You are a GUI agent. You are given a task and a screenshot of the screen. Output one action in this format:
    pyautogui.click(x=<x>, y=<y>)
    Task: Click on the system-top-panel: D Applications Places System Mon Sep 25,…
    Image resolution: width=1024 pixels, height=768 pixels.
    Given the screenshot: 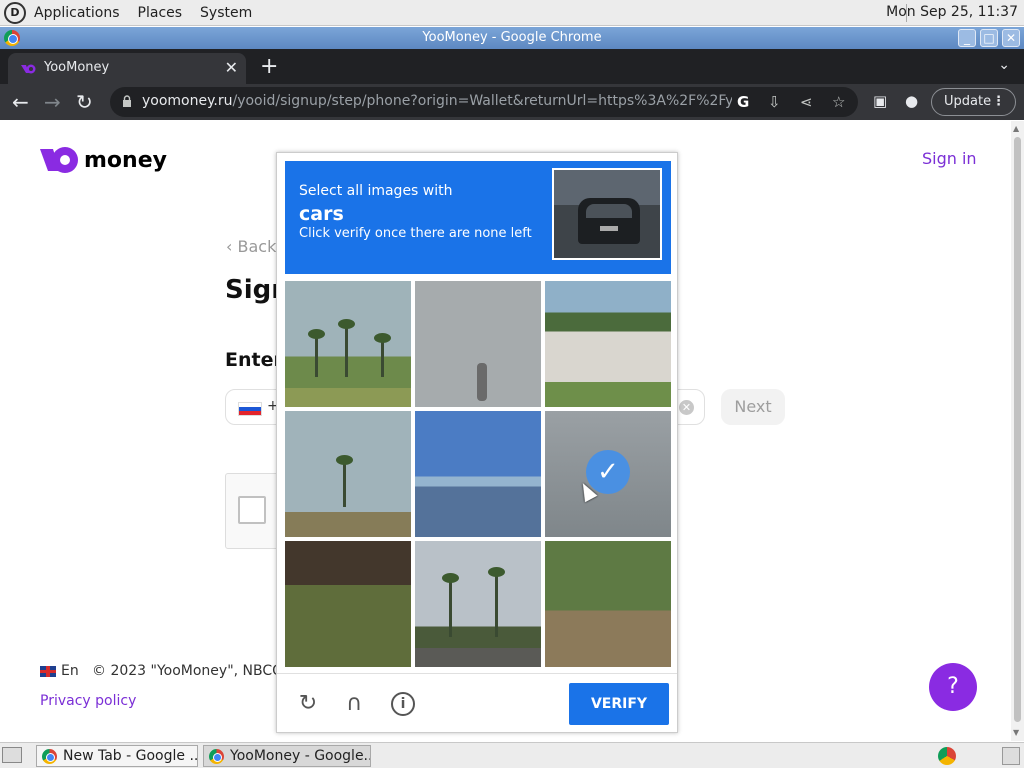 What is the action you would take?
    pyautogui.click(x=512, y=13)
    